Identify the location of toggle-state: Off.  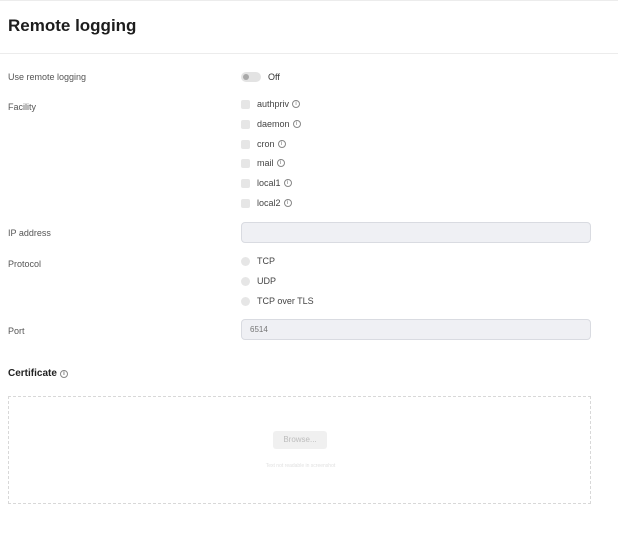
(274, 77).